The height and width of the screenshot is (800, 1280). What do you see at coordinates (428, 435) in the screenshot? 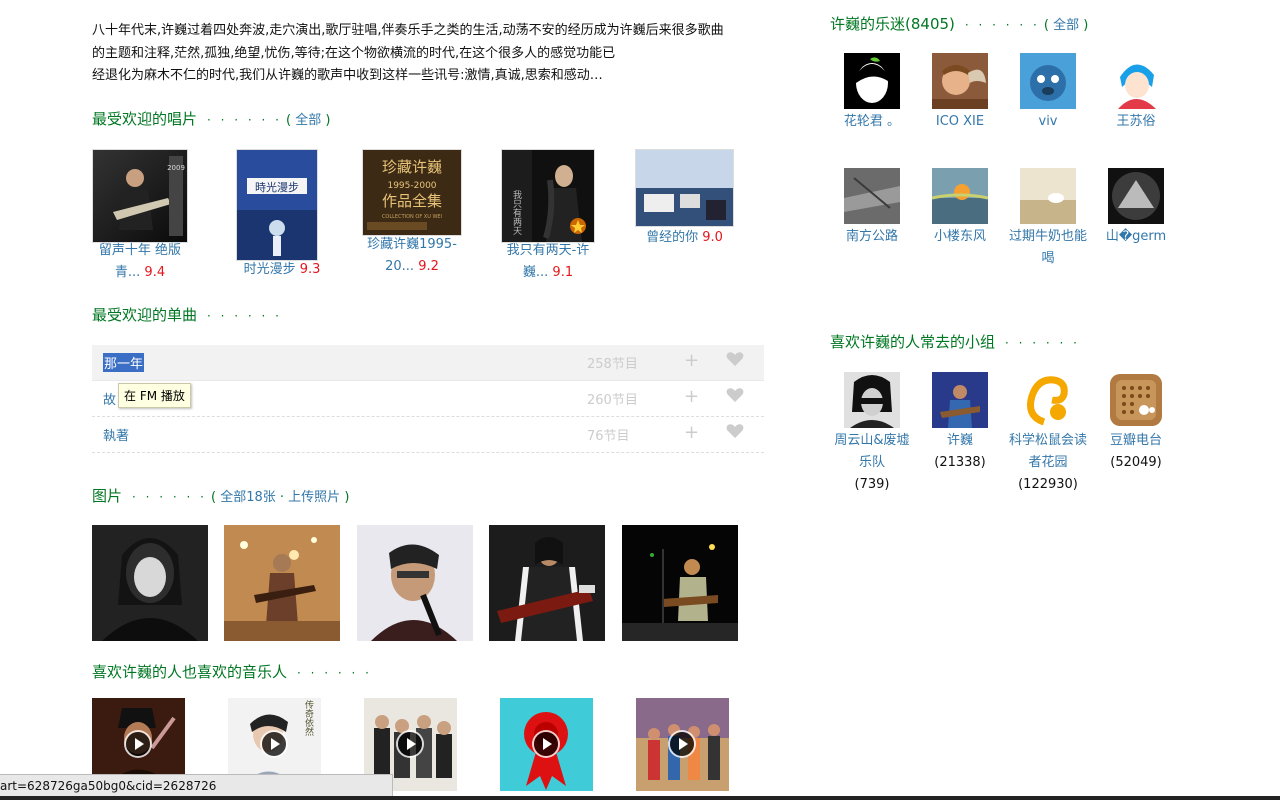
I see `song-row: 執著 76节目 +` at bounding box center [428, 435].